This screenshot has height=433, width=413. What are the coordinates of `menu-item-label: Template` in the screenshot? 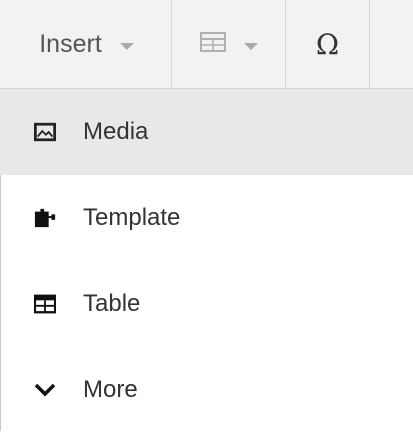 It's located at (132, 217).